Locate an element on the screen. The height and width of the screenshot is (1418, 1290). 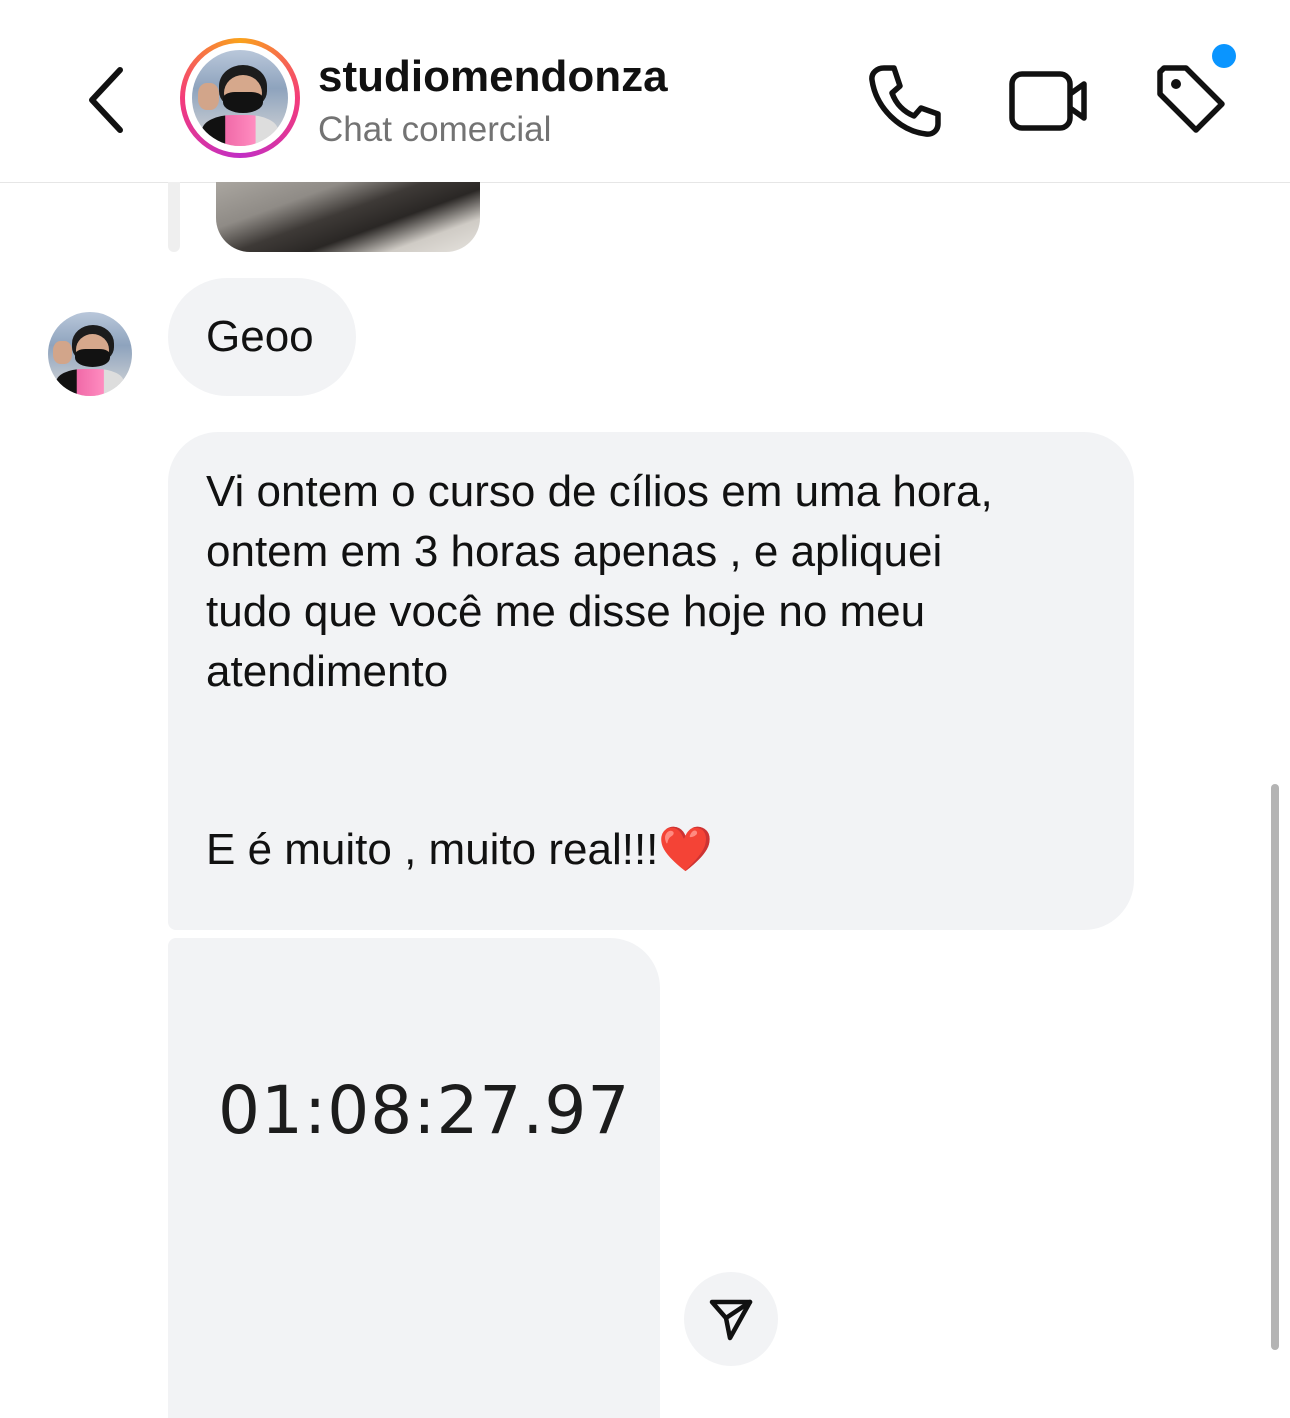
message-line: ontem em 3 horas apenas , e apliquei is located at coordinates (574, 551).